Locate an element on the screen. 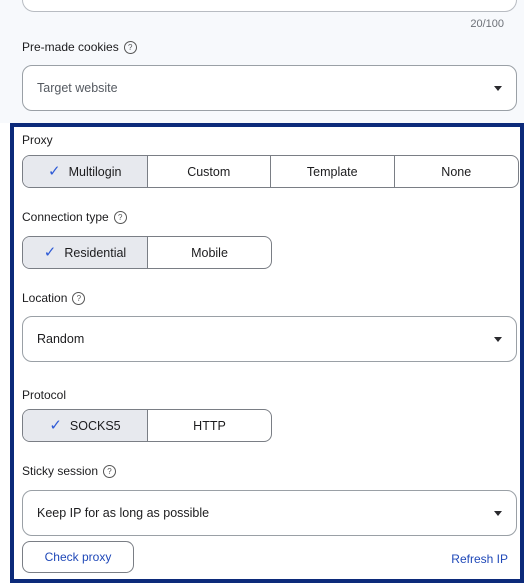  protocol-selector: ✓ SOCKS5 HTTP is located at coordinates (147, 425).